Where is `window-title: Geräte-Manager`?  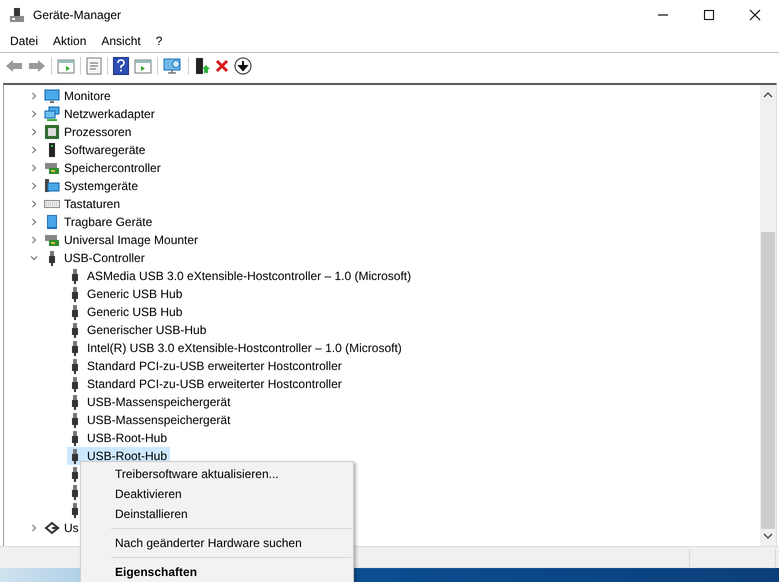 window-title: Geräte-Manager is located at coordinates (77, 15).